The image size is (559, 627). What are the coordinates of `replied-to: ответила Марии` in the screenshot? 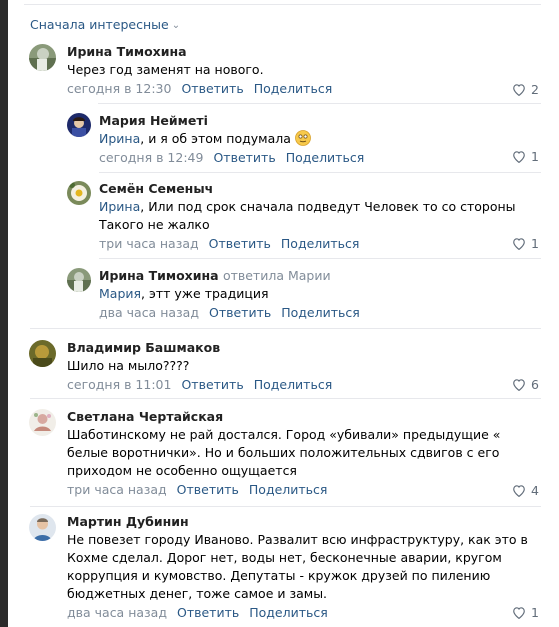 It's located at (277, 275).